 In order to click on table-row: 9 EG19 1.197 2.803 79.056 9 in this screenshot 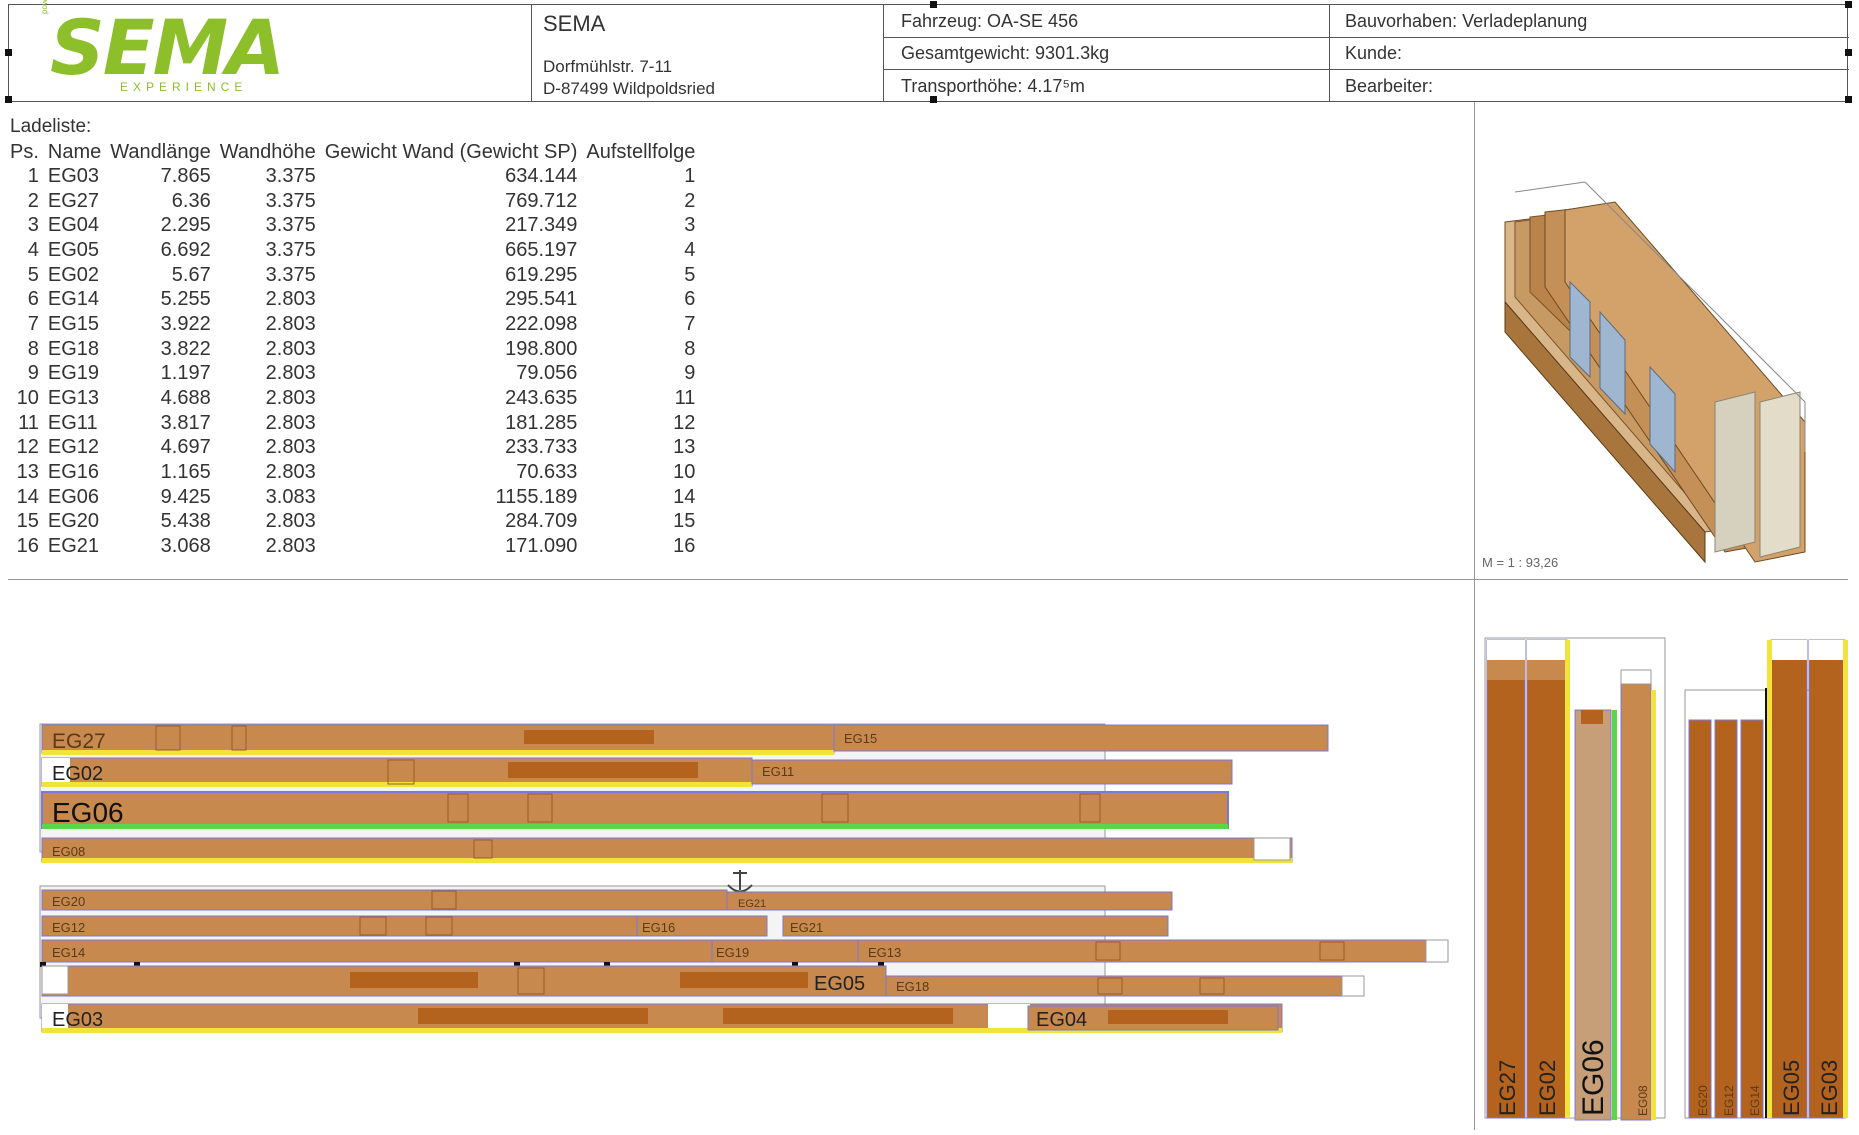, I will do `click(355, 374)`.